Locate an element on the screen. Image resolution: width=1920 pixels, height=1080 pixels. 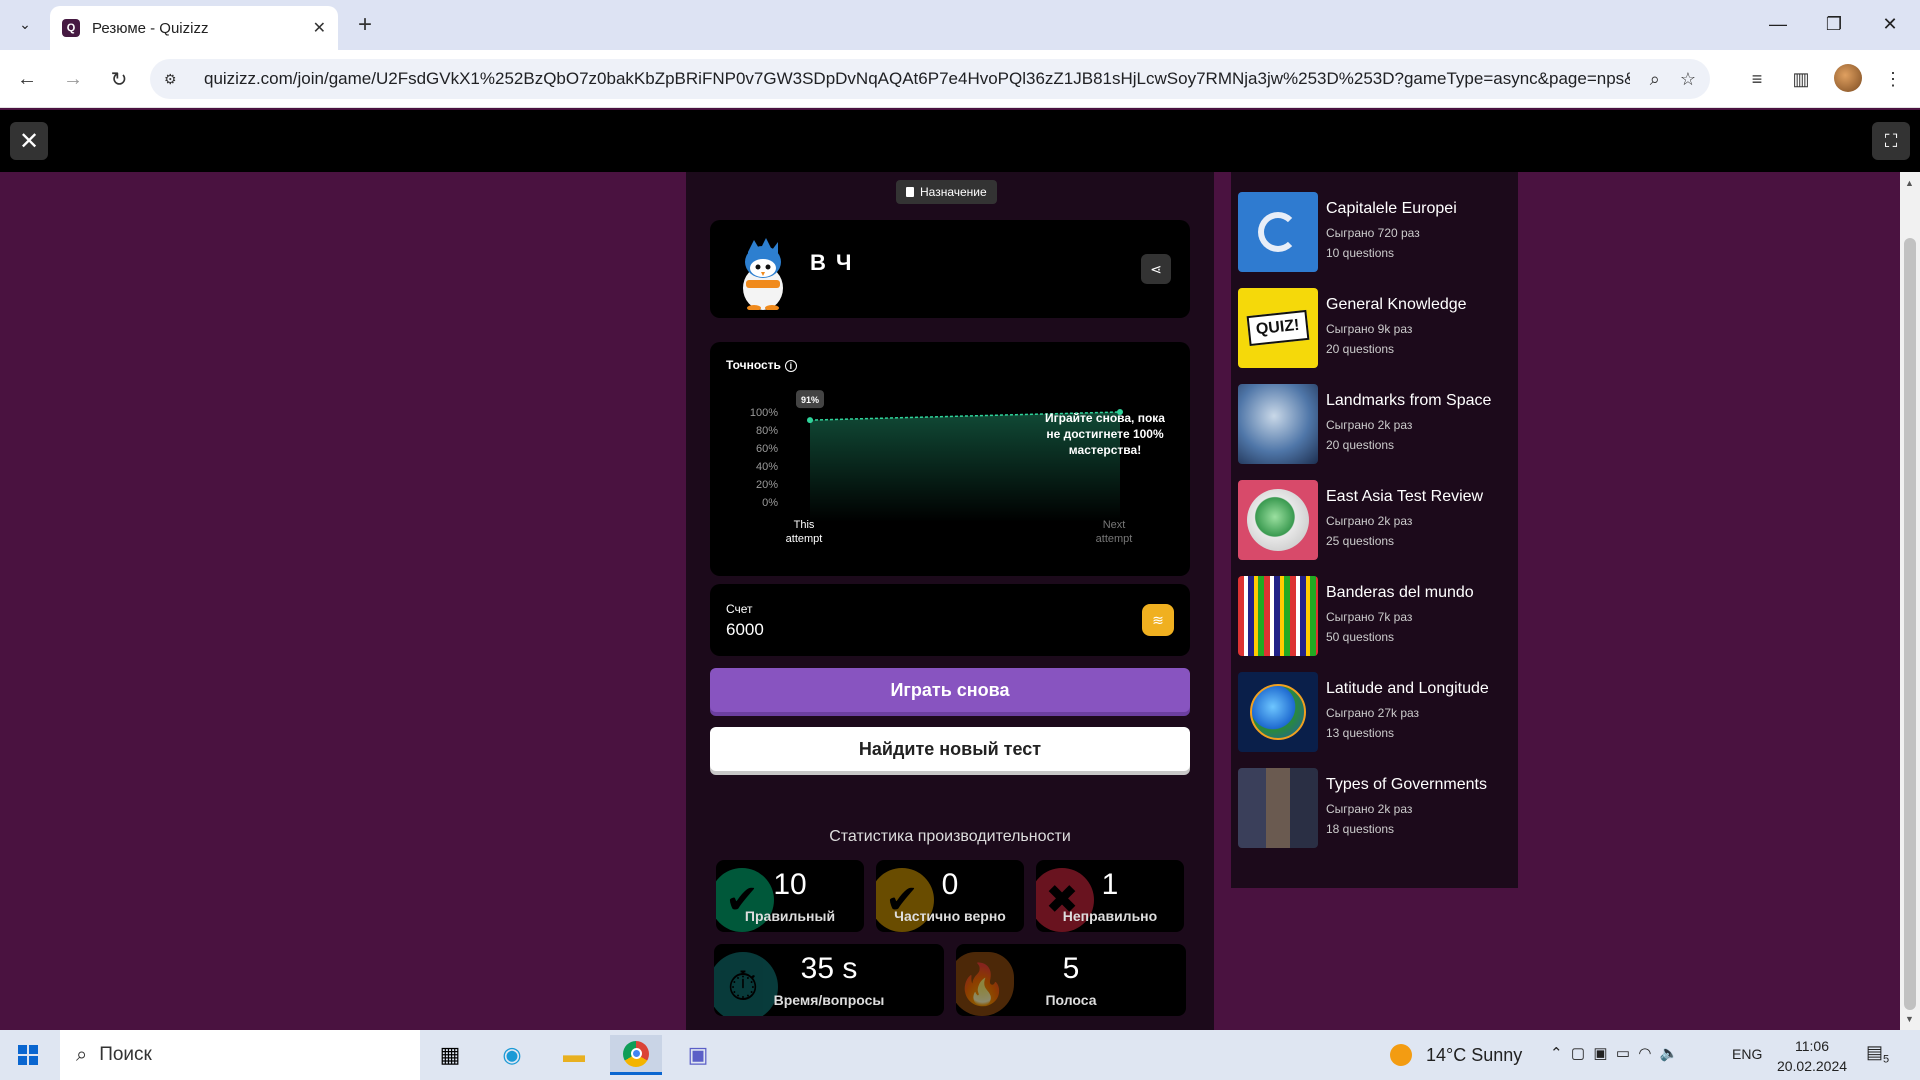
stat-streak: 🔥 5 Полоса is located at coordinates (1071, 980).